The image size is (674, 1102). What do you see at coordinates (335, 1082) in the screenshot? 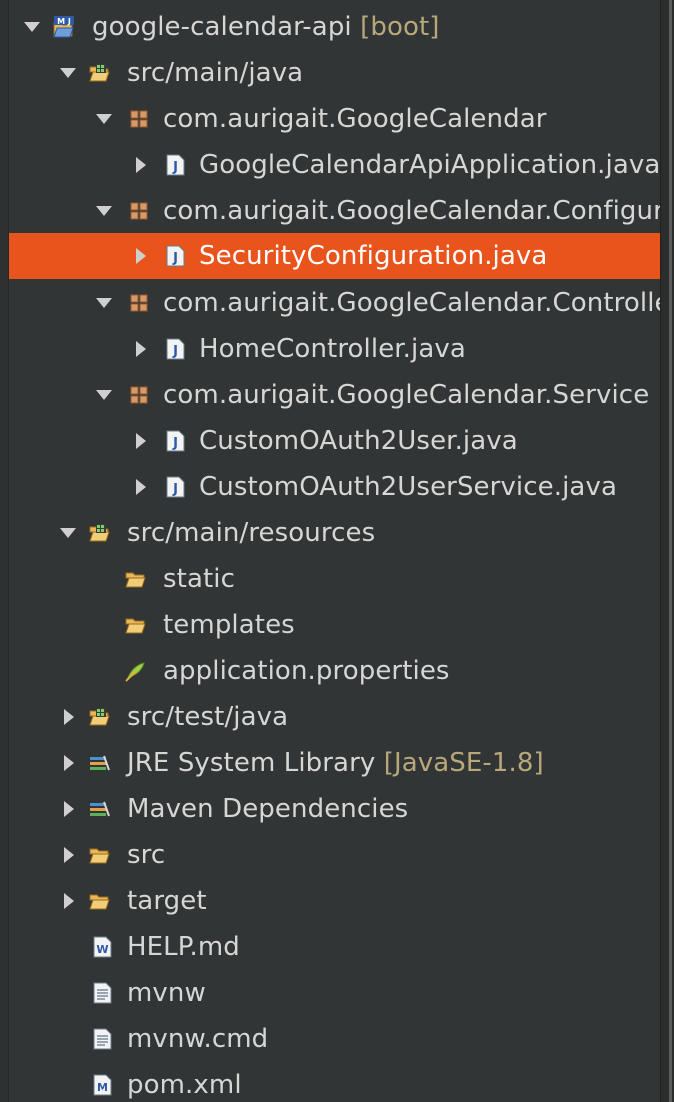
I see `tree-row-pom-xml: pom.xml` at bounding box center [335, 1082].